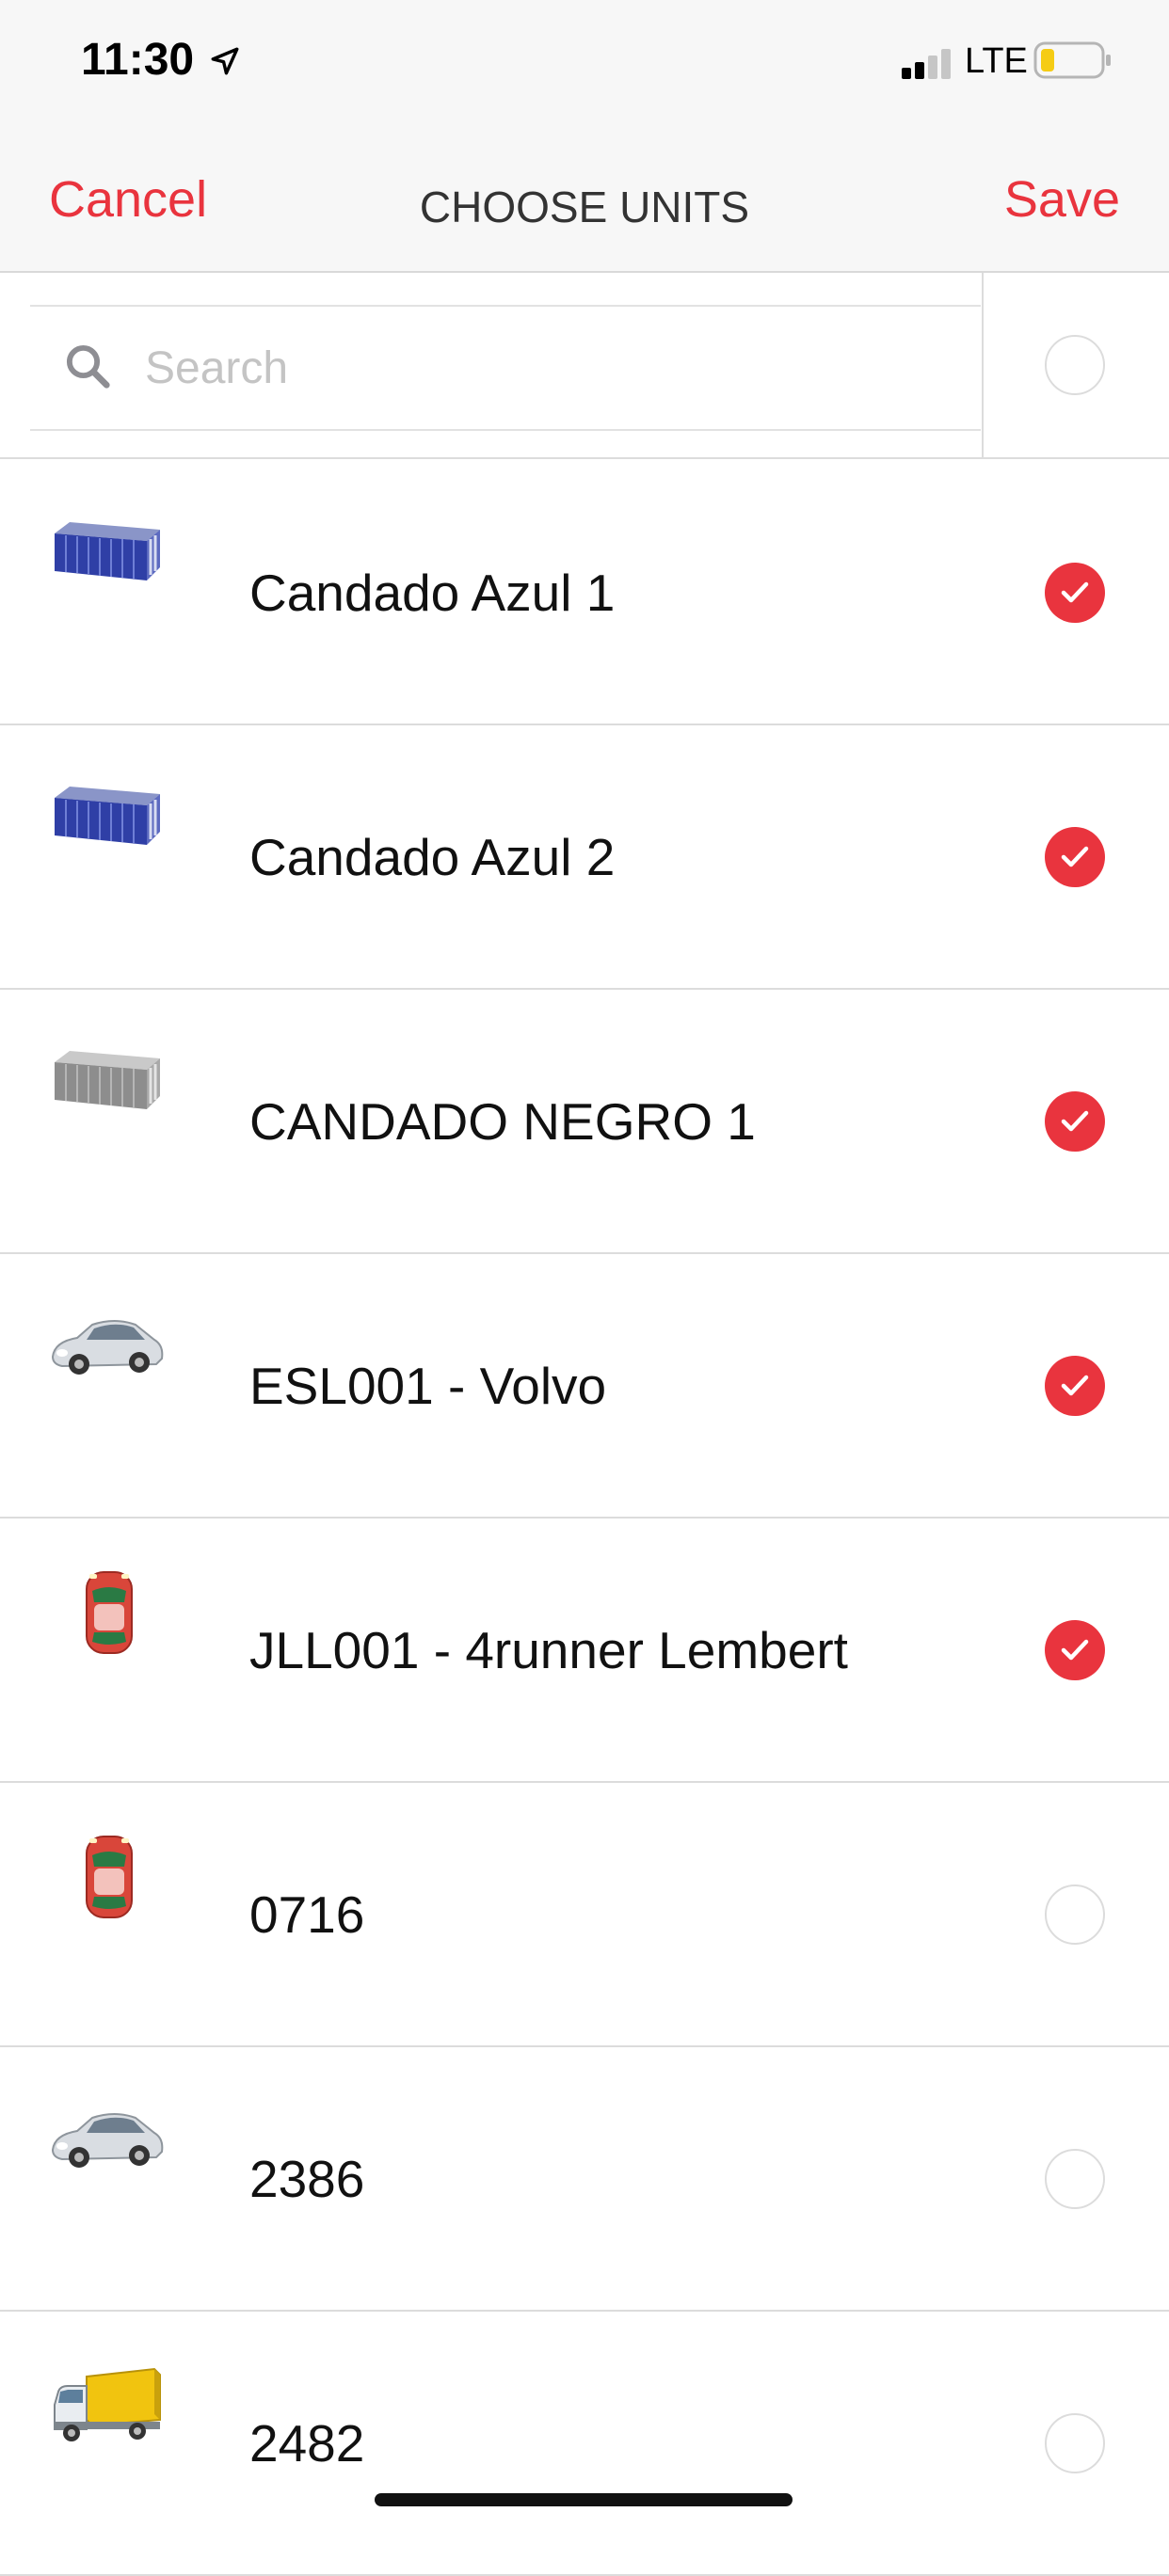  What do you see at coordinates (307, 2179) in the screenshot?
I see `unit-name: 2386` at bounding box center [307, 2179].